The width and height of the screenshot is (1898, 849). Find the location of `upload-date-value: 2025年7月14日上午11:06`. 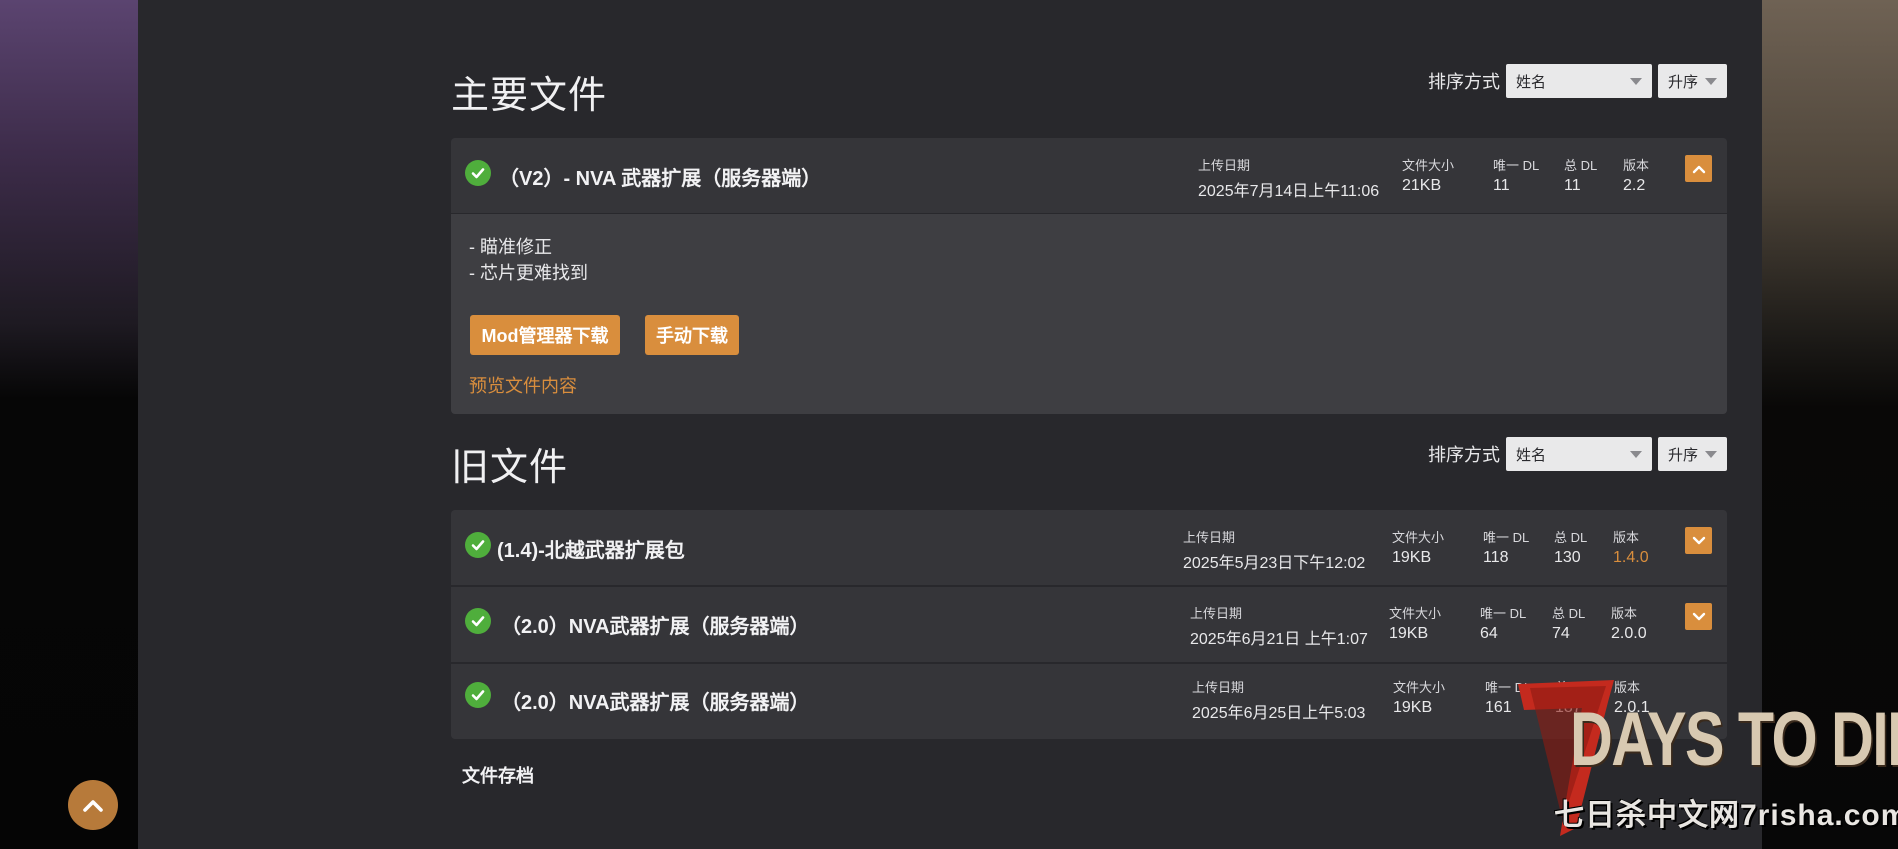

upload-date-value: 2025年7月14日上午11:06 is located at coordinates (1289, 191).